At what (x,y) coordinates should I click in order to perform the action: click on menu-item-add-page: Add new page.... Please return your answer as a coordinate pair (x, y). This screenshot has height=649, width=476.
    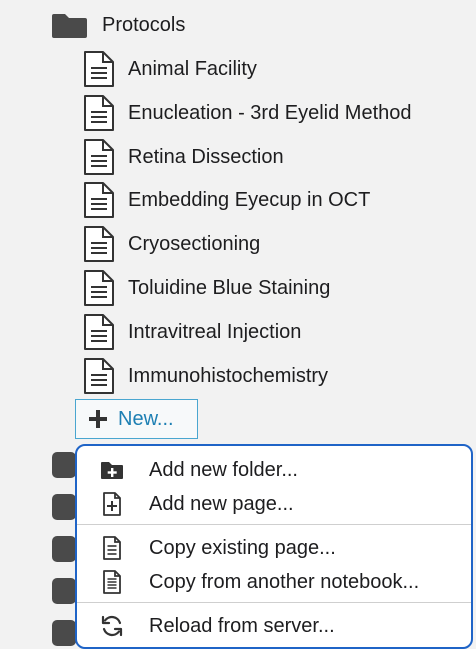
    Looking at the image, I should click on (274, 504).